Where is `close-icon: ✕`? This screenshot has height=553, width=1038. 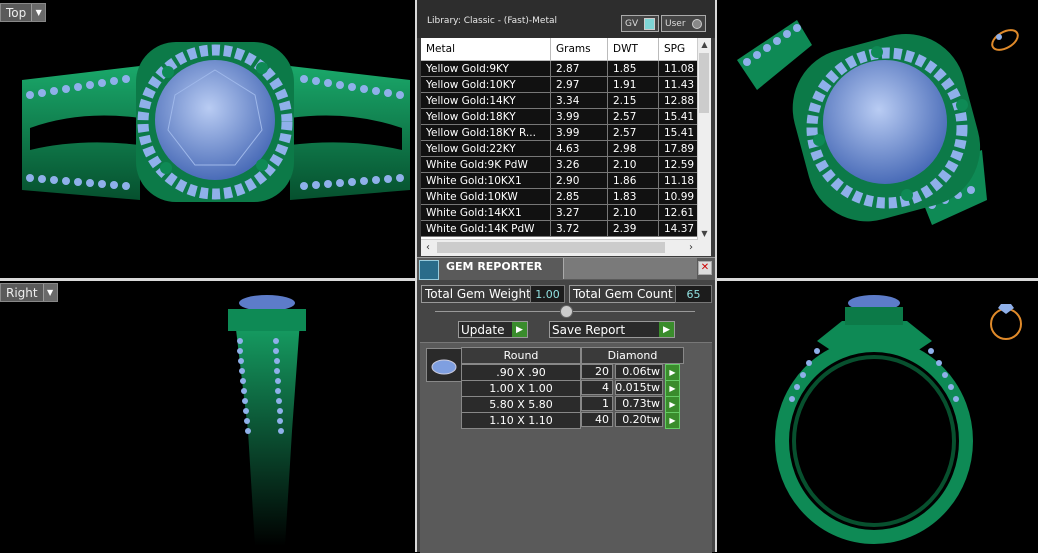
close-icon: ✕ is located at coordinates (705, 268).